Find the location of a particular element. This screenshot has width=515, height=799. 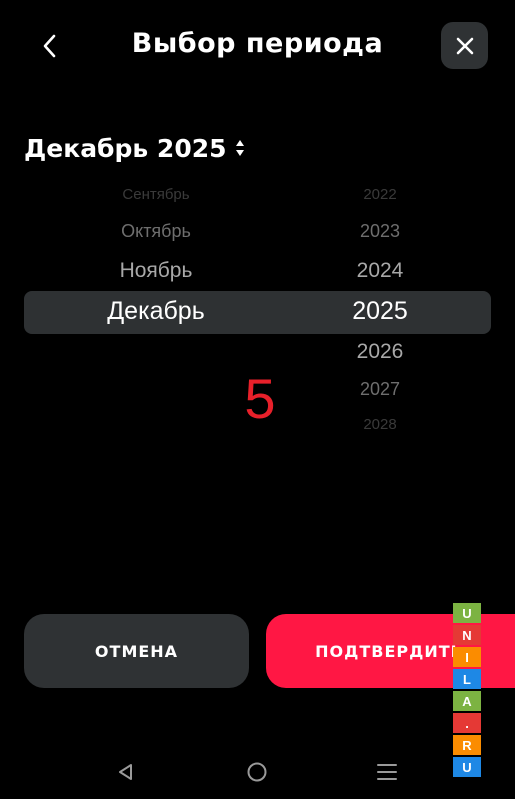

confirm-button-label: ПОДТВЕРДИТЬ is located at coordinates (389, 651).